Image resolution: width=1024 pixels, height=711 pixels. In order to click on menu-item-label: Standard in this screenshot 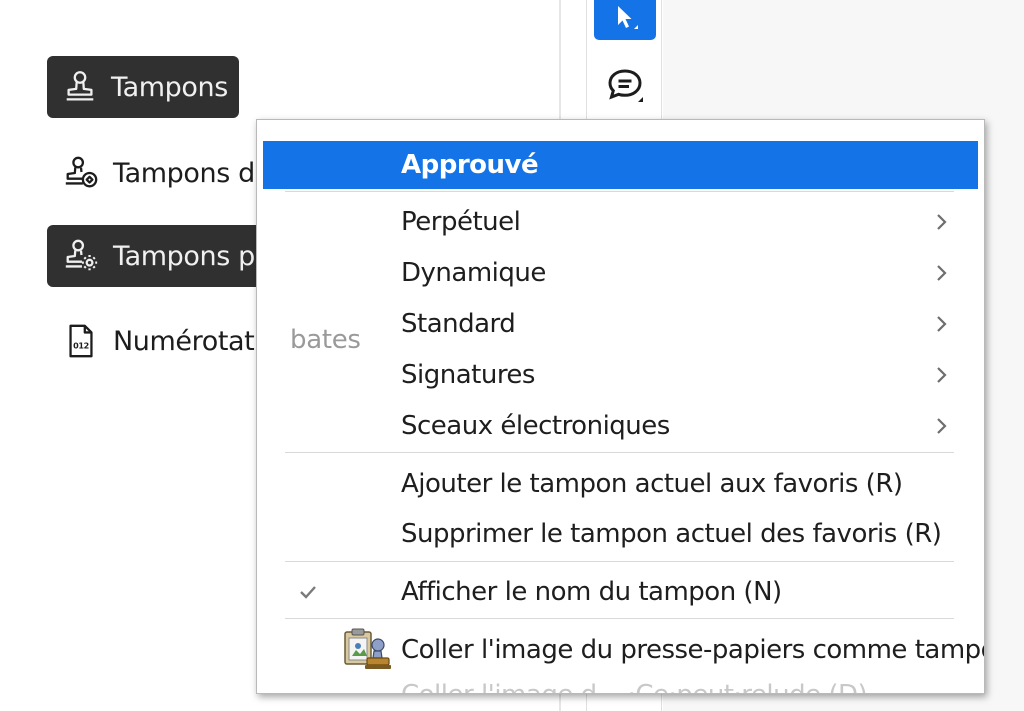, I will do `click(458, 324)`.